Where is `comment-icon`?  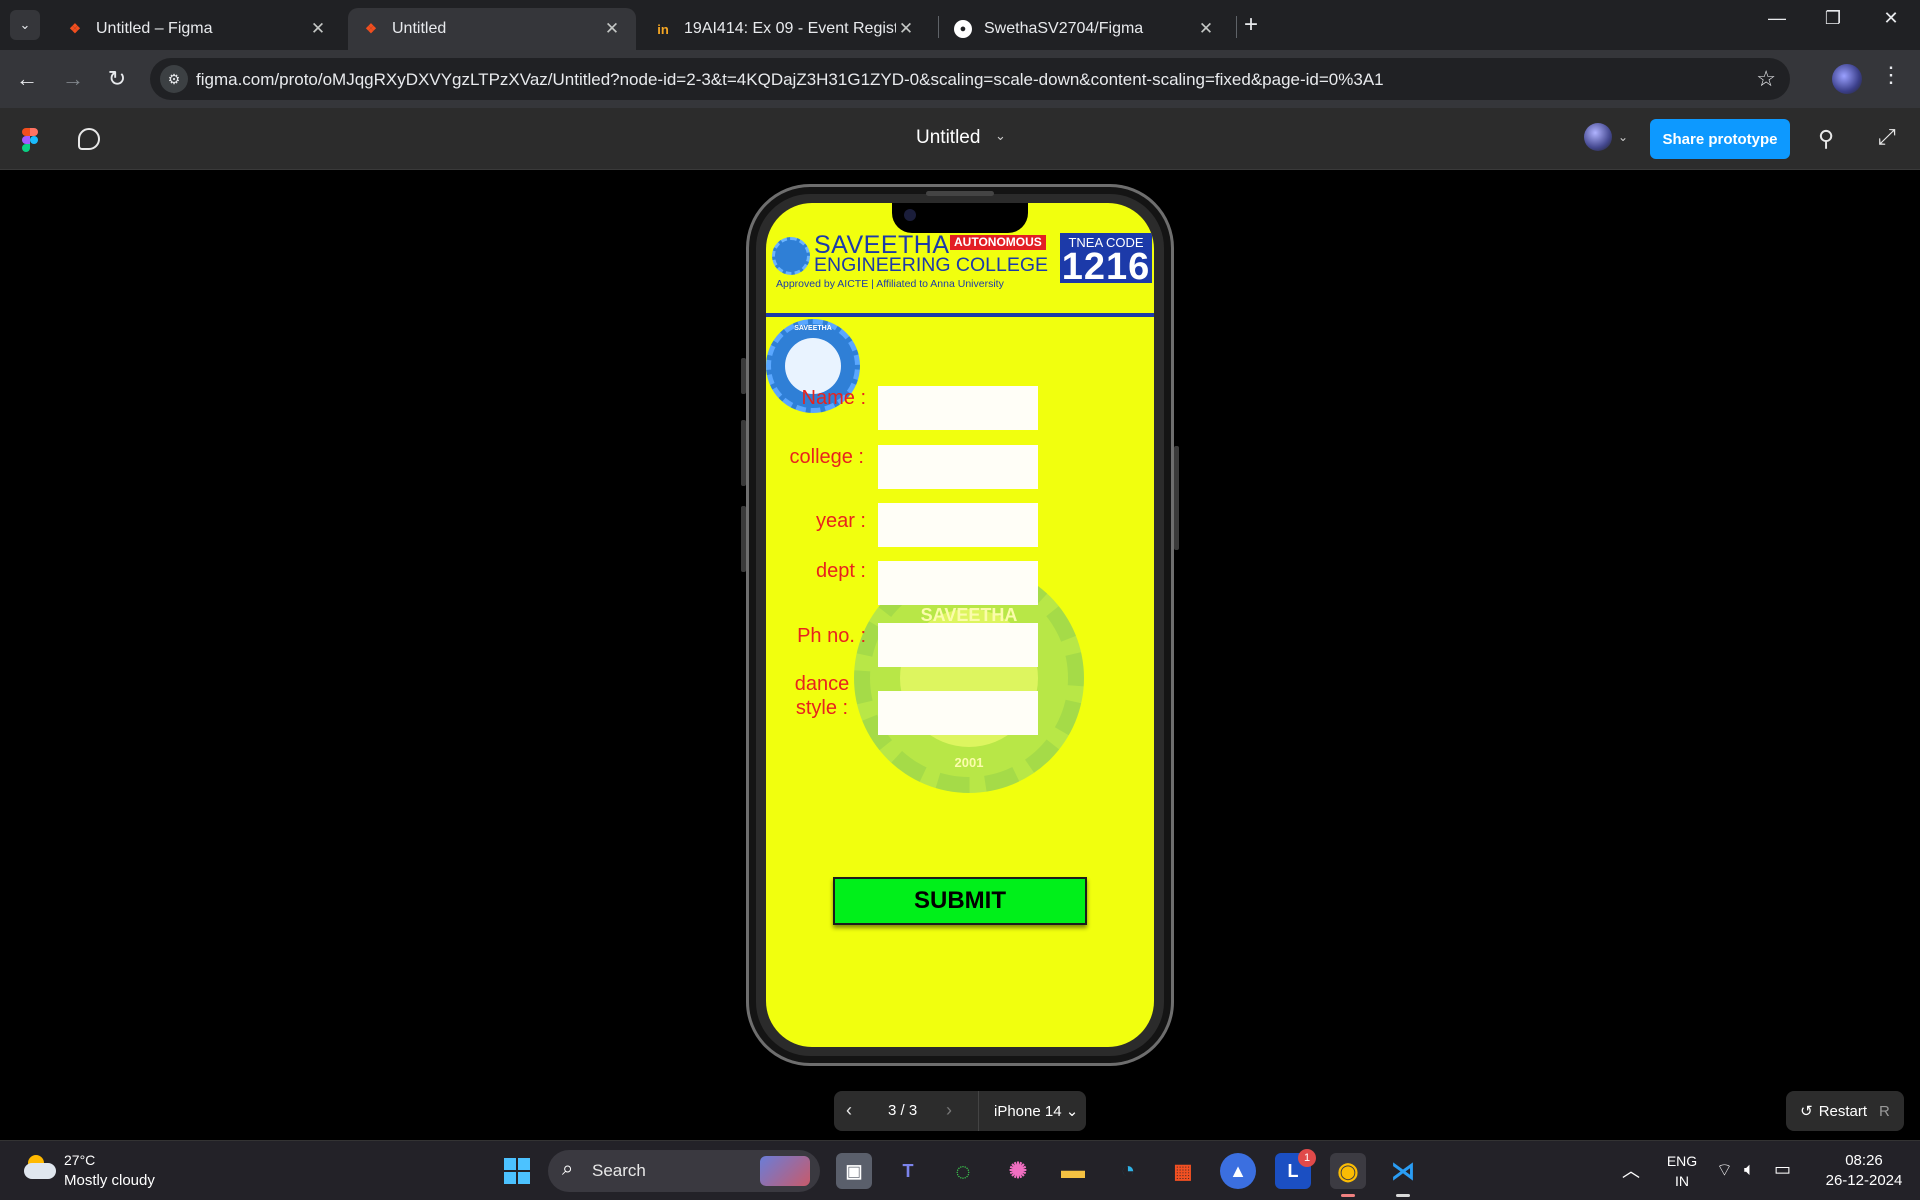 comment-icon is located at coordinates (89, 139).